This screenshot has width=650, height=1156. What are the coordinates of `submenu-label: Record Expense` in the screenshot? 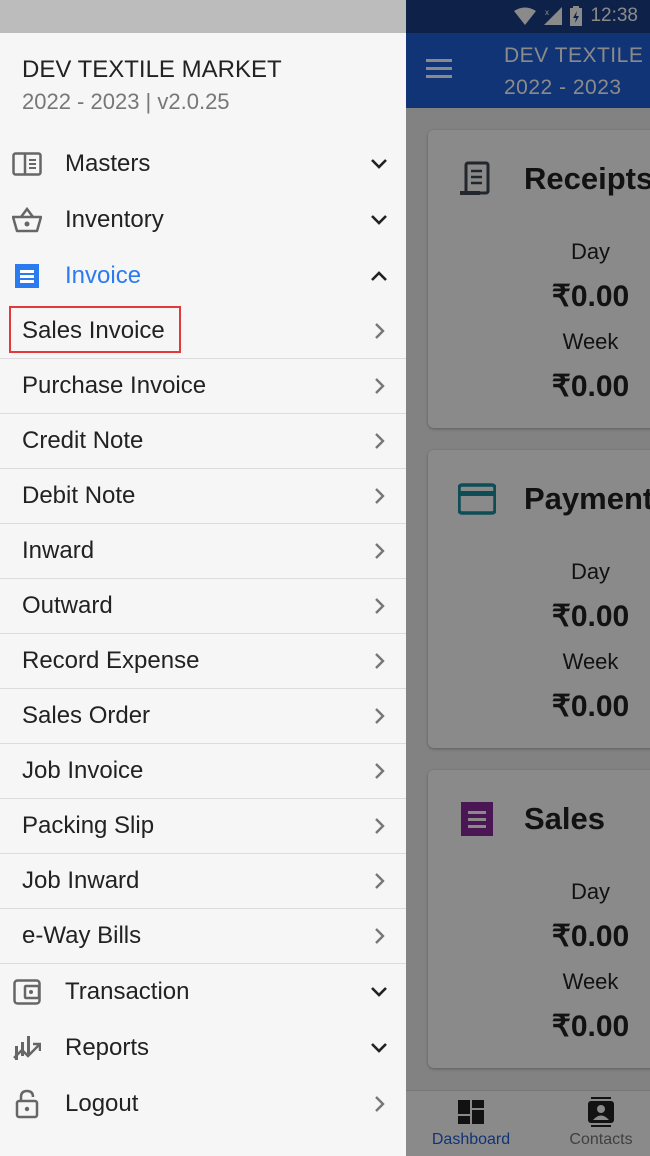 It's located at (111, 660).